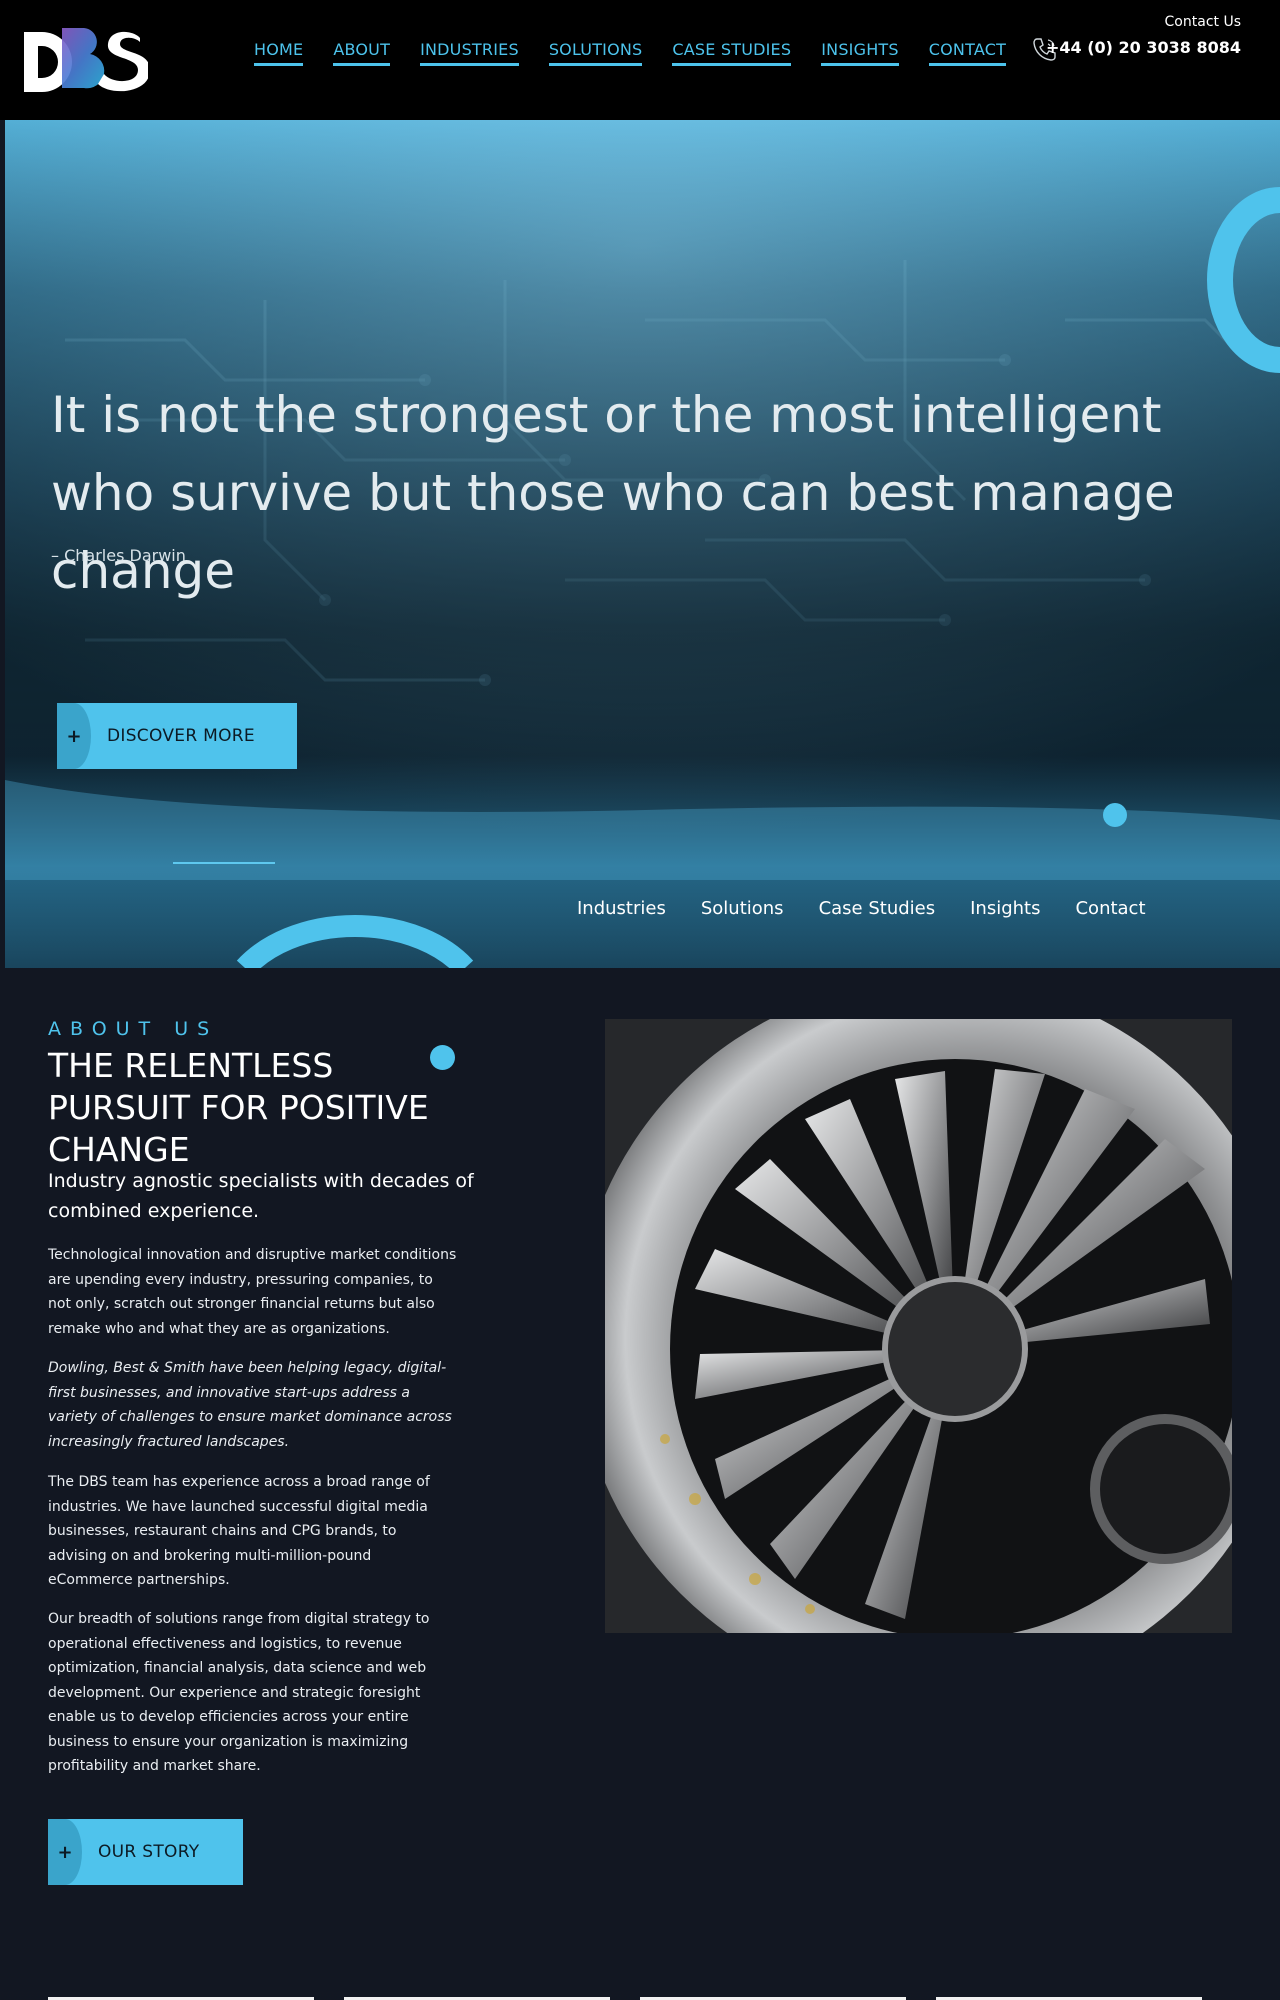 Image resolution: width=1280 pixels, height=2000 pixels. I want to click on slider-indicator, so click(224, 863).